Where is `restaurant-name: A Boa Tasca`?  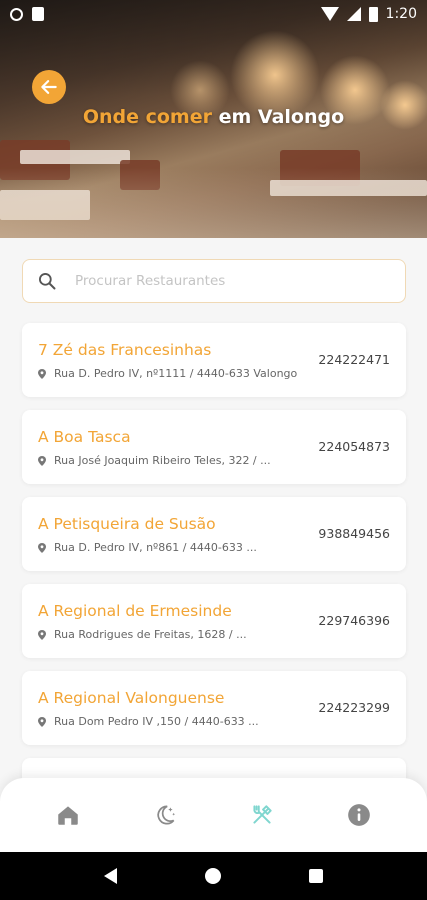
restaurant-name: A Boa Tasca is located at coordinates (84, 437).